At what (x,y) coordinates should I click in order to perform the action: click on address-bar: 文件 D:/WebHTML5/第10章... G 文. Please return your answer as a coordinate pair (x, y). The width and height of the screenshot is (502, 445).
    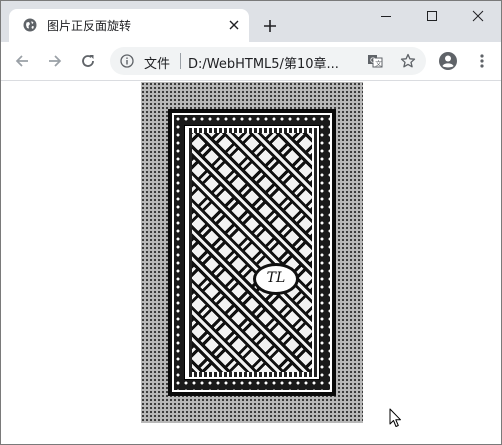
    Looking at the image, I should click on (268, 61).